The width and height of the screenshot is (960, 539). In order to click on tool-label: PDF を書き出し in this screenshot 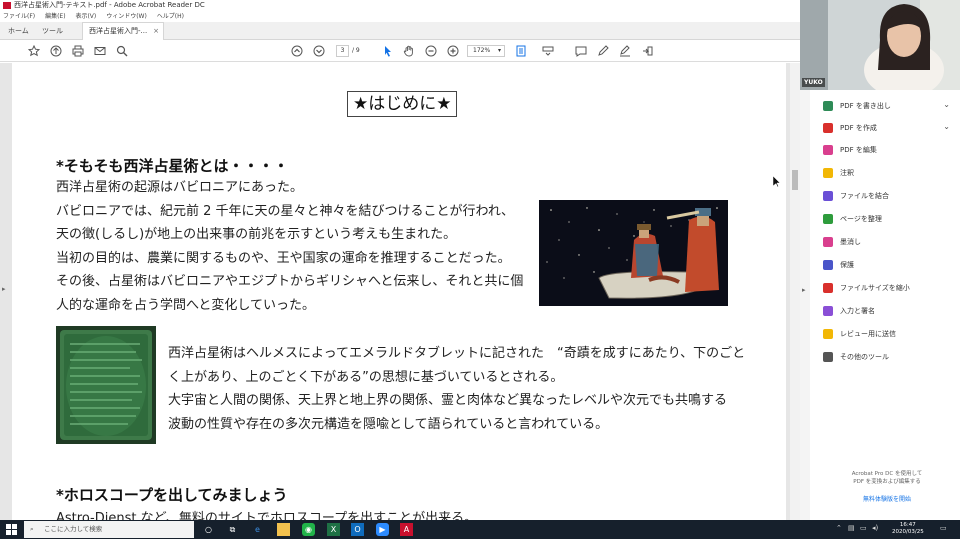, I will do `click(865, 106)`.